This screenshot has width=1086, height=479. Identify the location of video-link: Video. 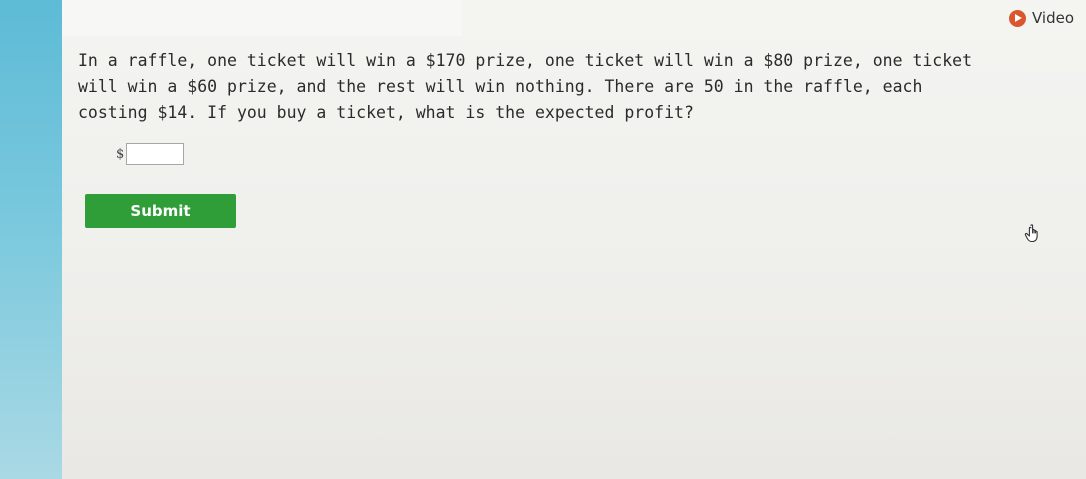
(1041, 18).